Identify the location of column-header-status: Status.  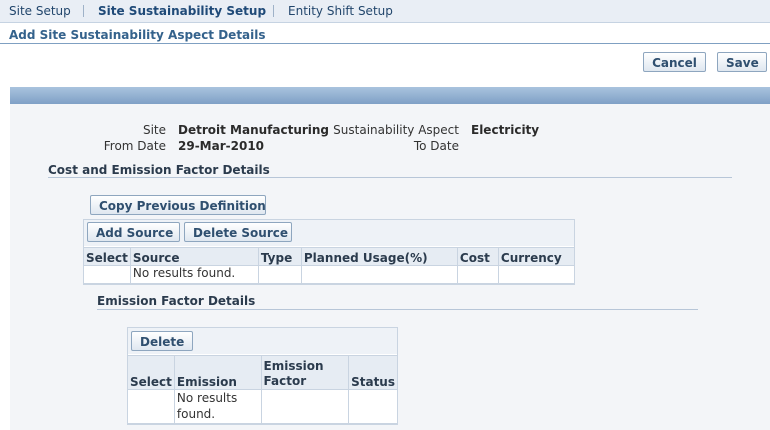
(373, 372).